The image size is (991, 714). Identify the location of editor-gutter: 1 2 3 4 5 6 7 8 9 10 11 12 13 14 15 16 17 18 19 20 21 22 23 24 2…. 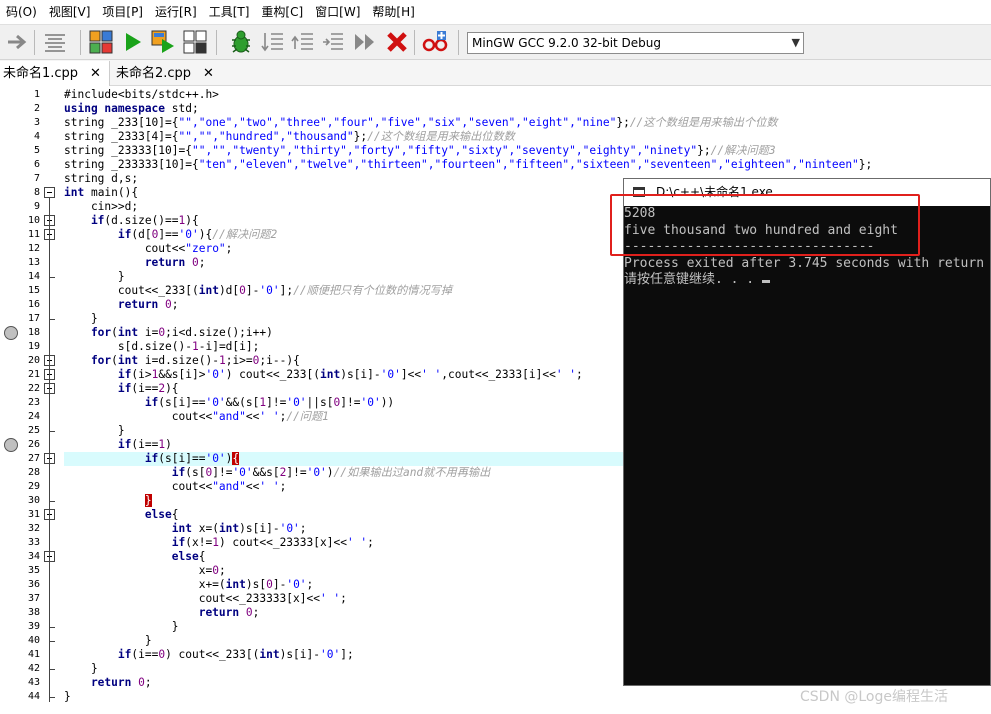
(31, 400).